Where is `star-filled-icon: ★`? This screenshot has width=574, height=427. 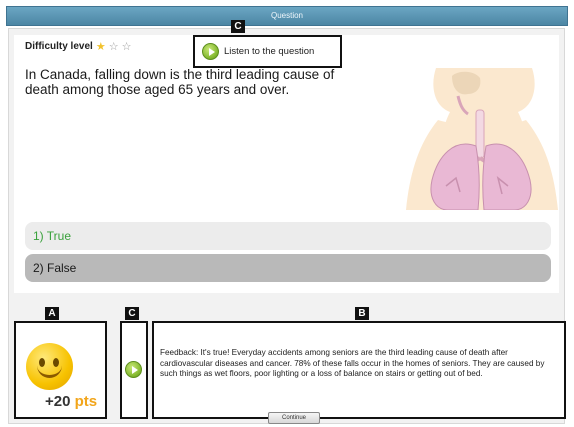
star-filled-icon: ★ is located at coordinates (100, 46).